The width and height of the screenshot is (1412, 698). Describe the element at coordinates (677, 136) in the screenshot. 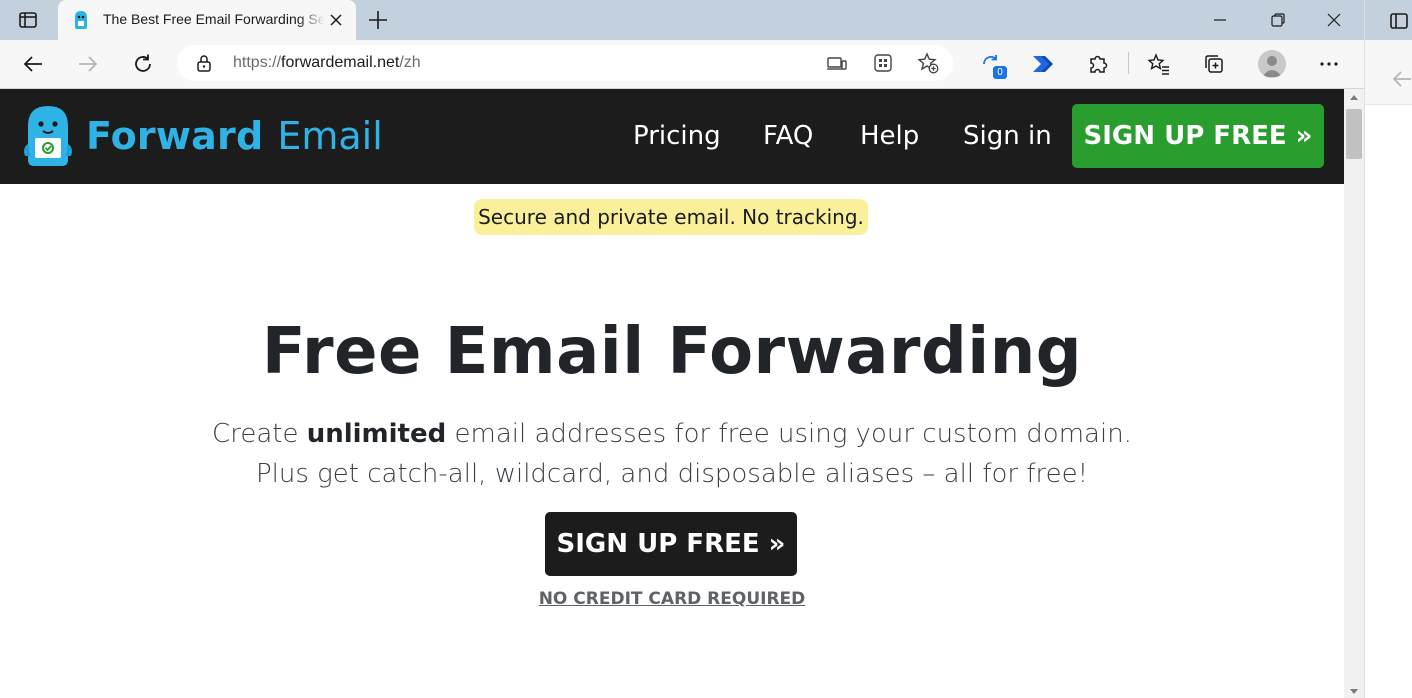

I see `nav-pricing-link: Pricing` at that location.